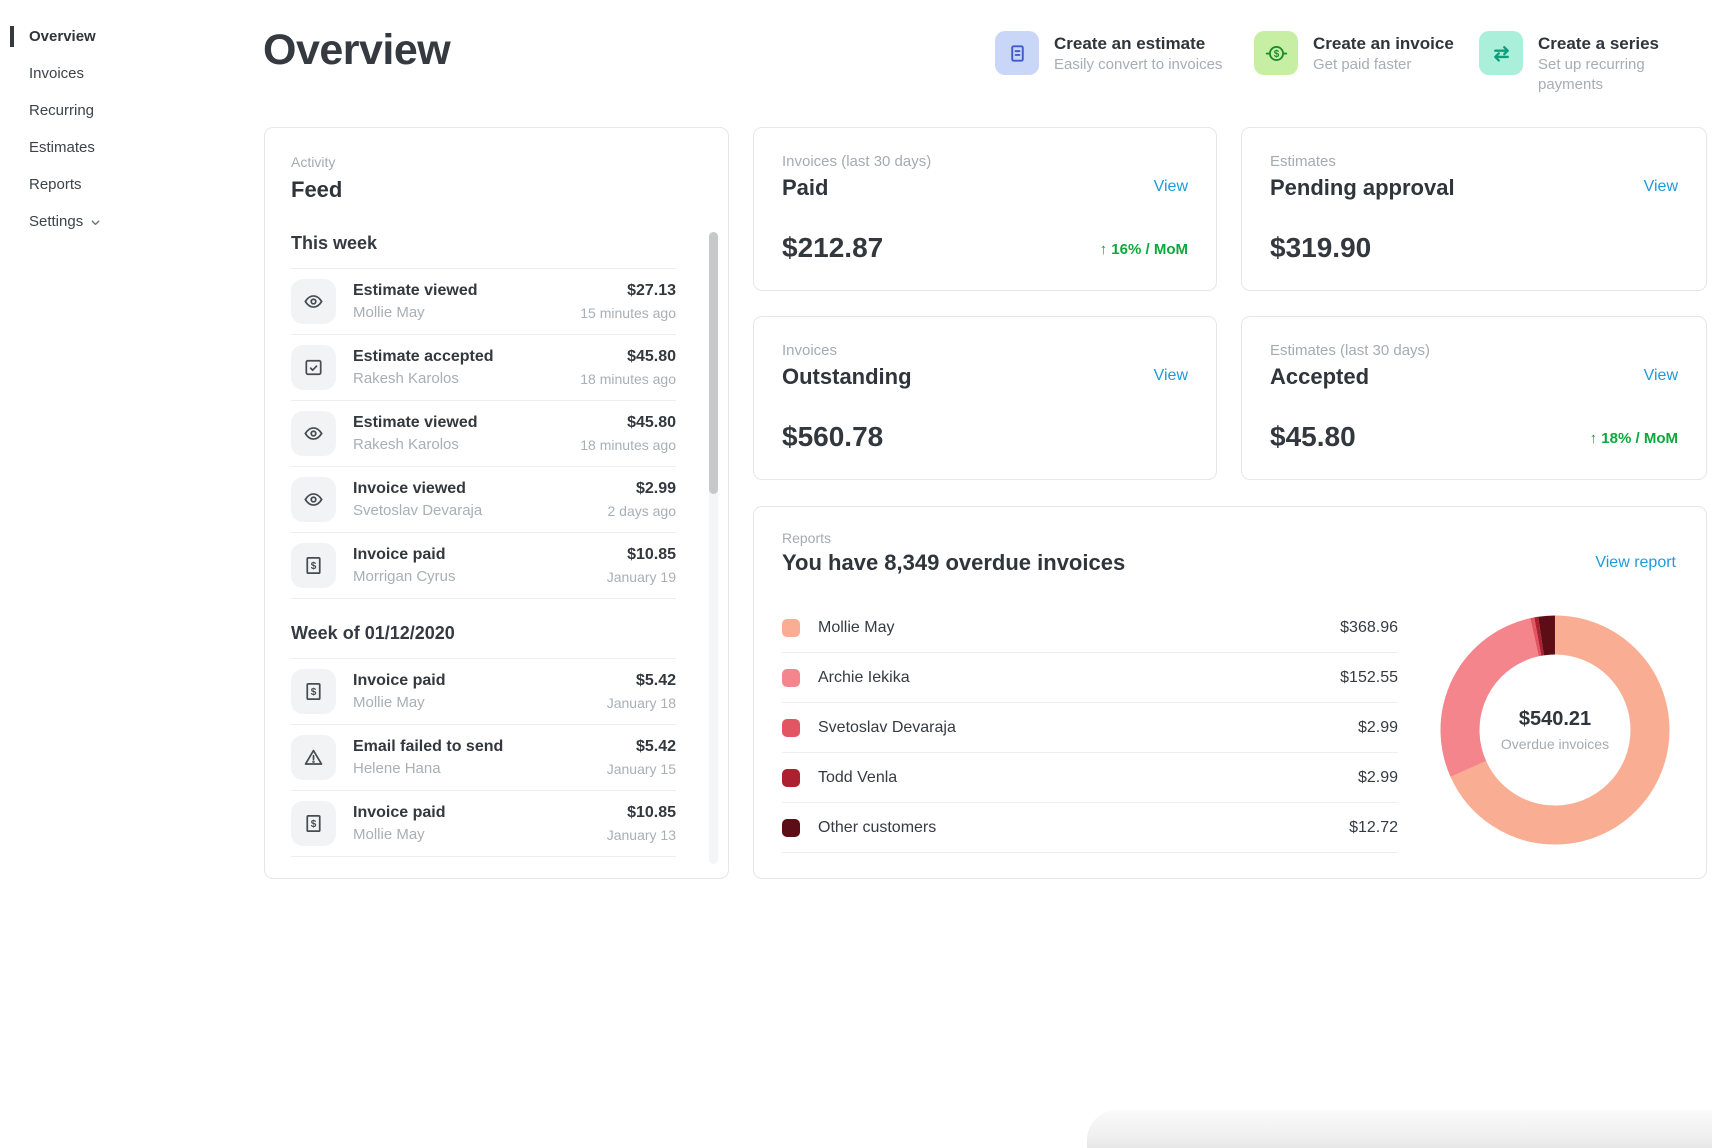 The image size is (1712, 1148). What do you see at coordinates (313, 367) in the screenshot?
I see `estimate-accepted-icon` at bounding box center [313, 367].